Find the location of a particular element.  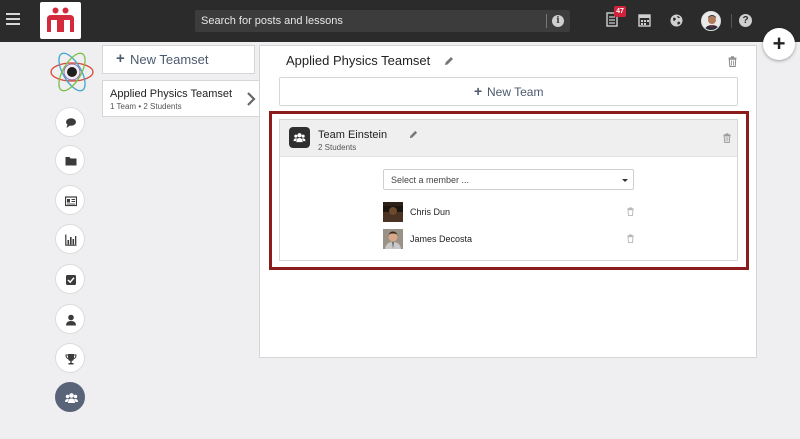

edit-team-pencil-icon is located at coordinates (413, 134).